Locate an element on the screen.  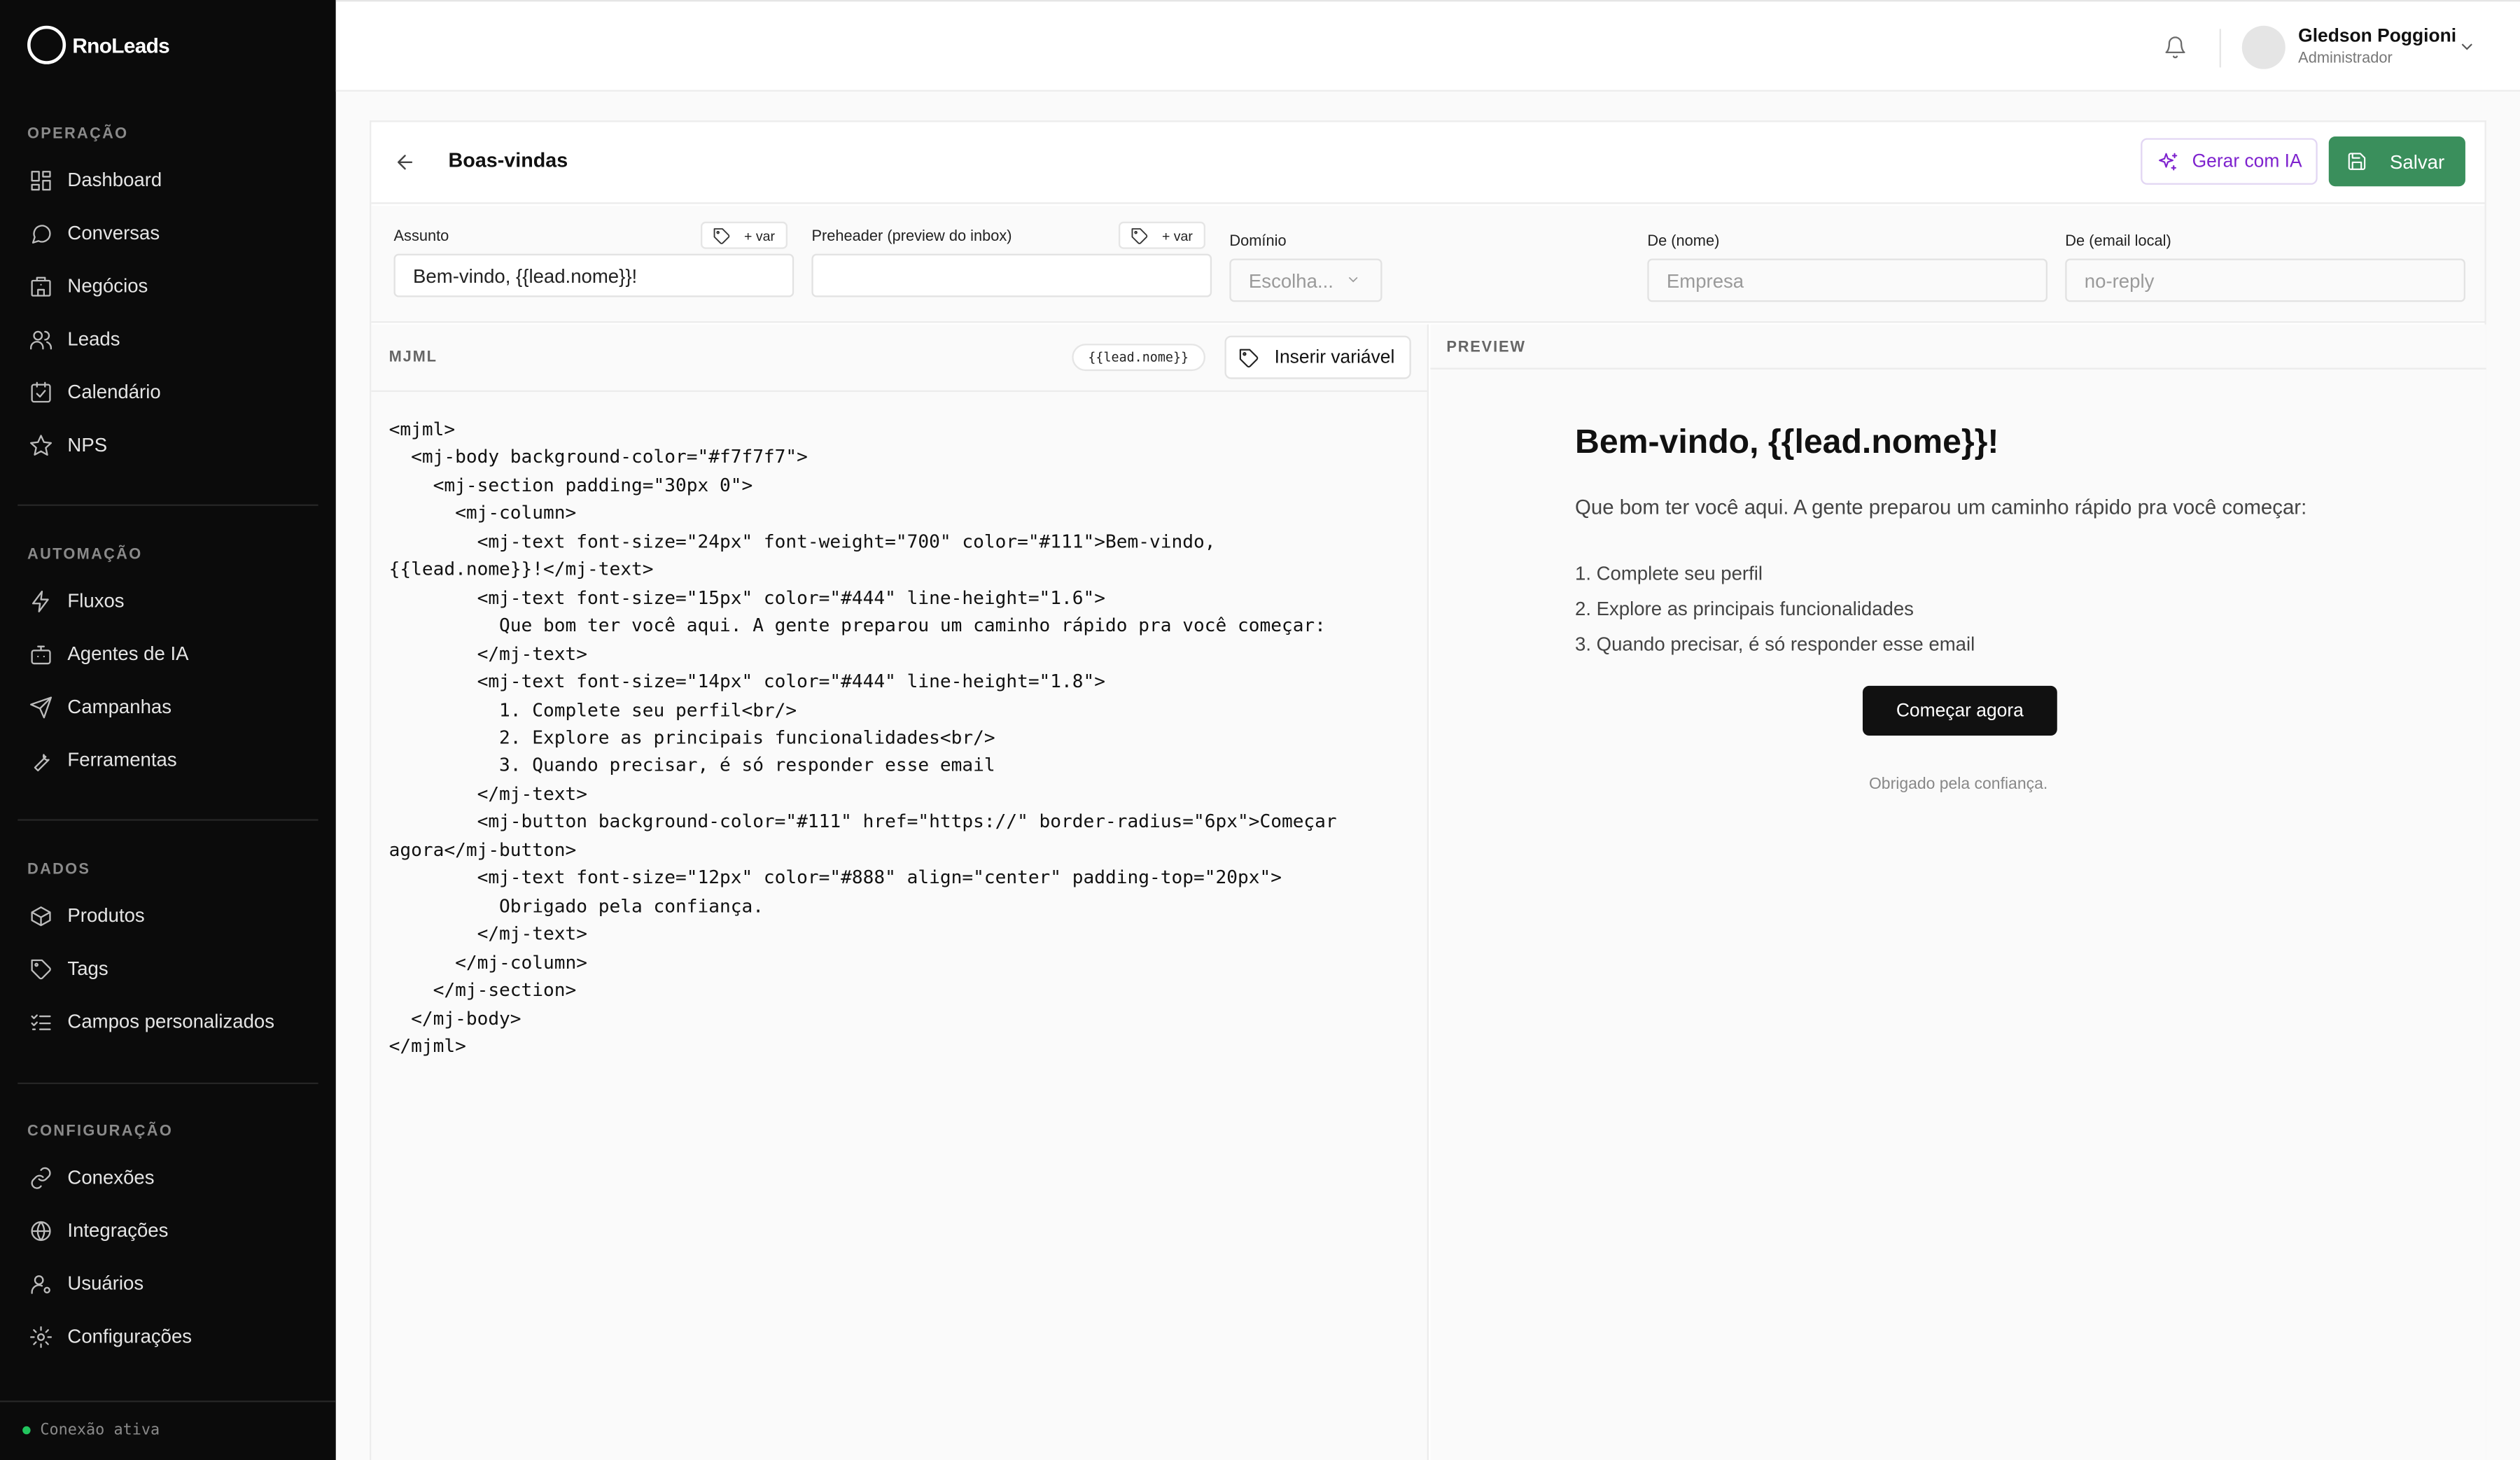
sidebar-item-tags: Tags is located at coordinates (68, 969).